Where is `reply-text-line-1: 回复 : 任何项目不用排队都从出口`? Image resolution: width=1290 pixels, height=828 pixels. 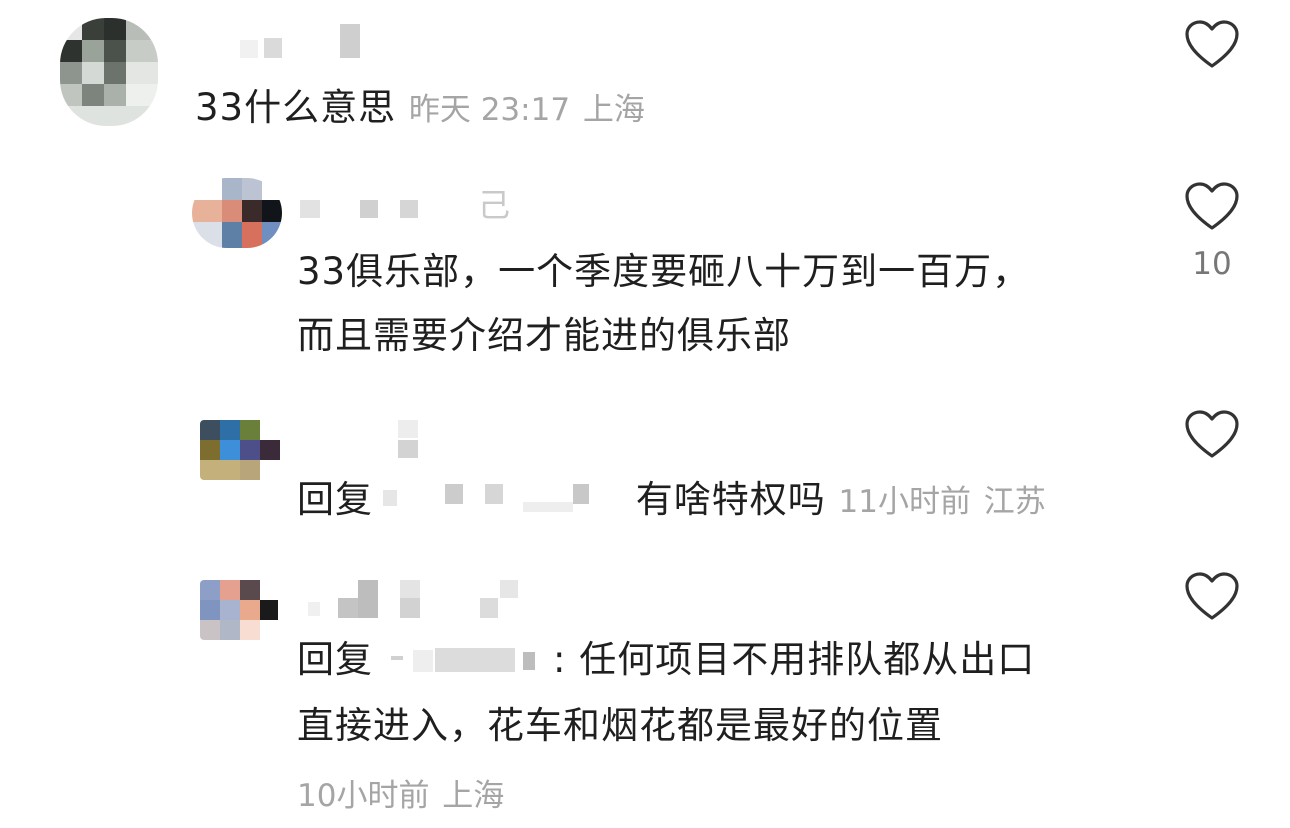
reply-text-line-1: 回复 : 任何项目不用排队都从出口 is located at coordinates (666, 660).